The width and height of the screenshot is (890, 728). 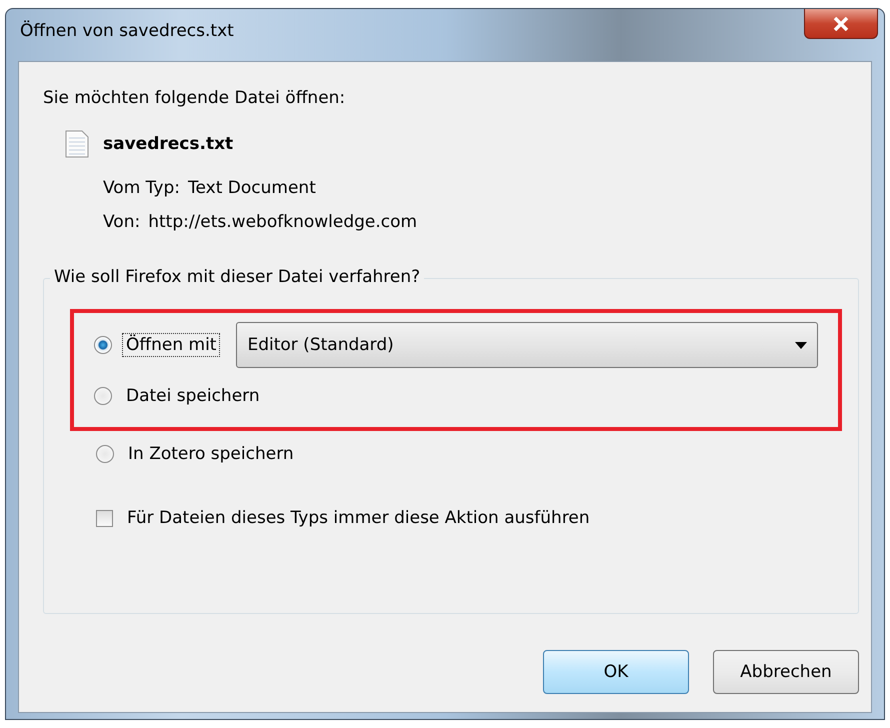 What do you see at coordinates (194, 98) in the screenshot?
I see `prompt-text: Sie möchten folgende Datei öffnen:` at bounding box center [194, 98].